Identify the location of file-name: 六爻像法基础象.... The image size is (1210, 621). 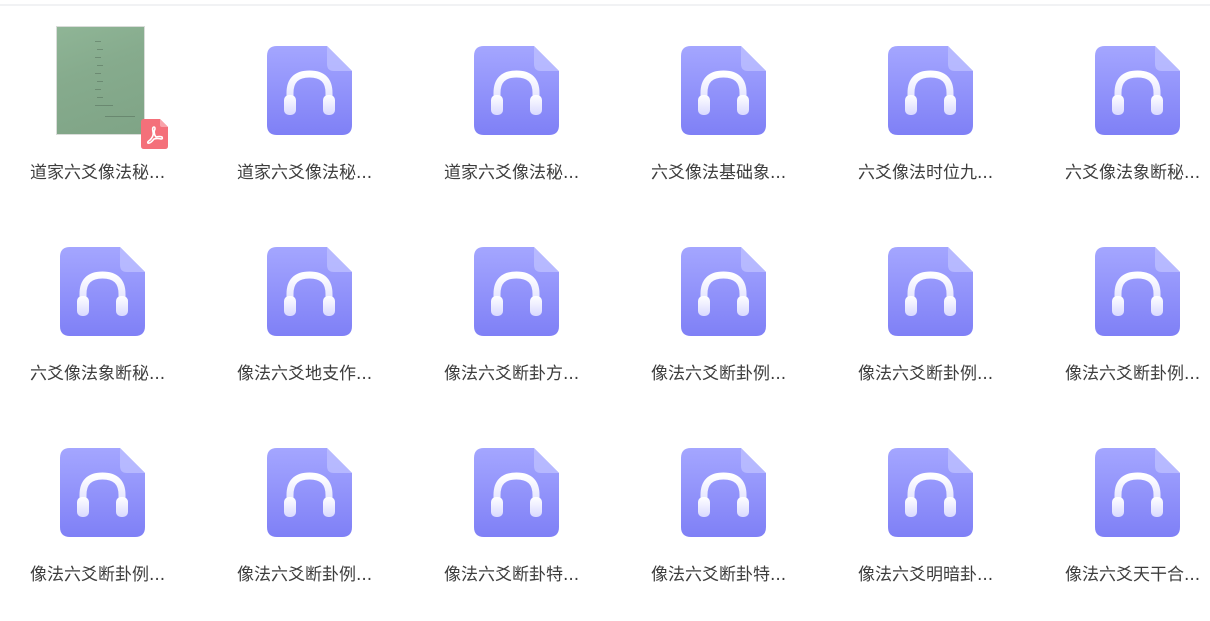
(724, 173).